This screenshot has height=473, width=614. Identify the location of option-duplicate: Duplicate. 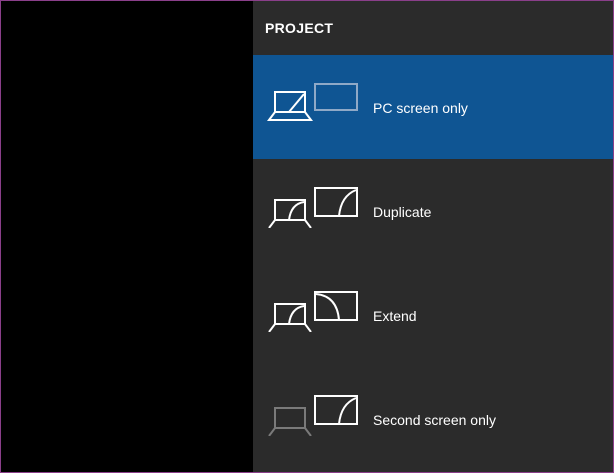
(433, 211).